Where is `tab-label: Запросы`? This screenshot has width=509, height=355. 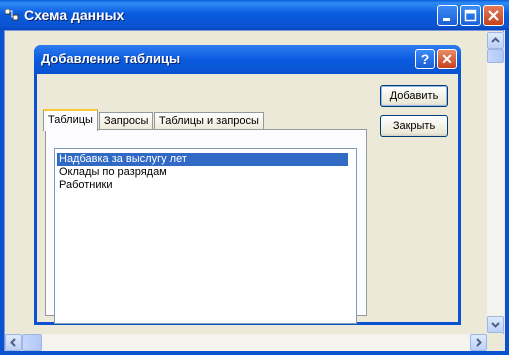
tab-label: Запросы is located at coordinates (126, 121).